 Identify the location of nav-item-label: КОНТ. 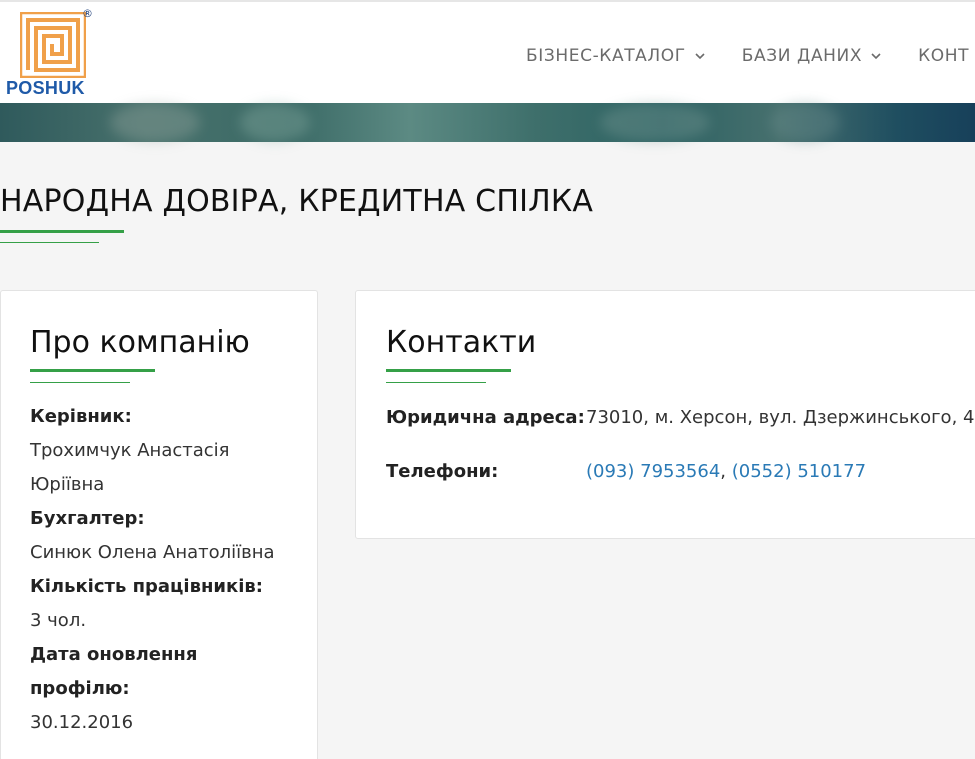
(944, 56).